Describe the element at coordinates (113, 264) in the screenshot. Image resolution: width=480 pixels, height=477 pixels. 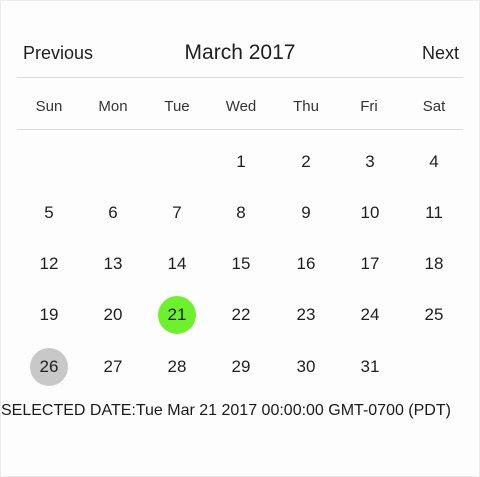
I see `day-cell-13: 13` at that location.